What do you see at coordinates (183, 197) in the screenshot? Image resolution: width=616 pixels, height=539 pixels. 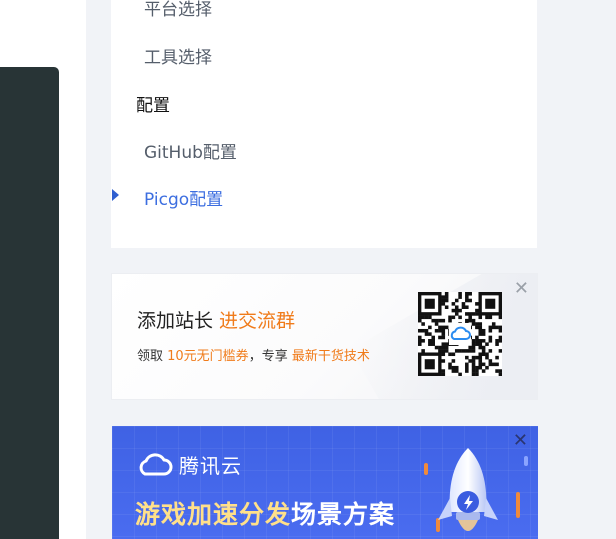 I see `toc-item-picgo-config: Picgo配置` at bounding box center [183, 197].